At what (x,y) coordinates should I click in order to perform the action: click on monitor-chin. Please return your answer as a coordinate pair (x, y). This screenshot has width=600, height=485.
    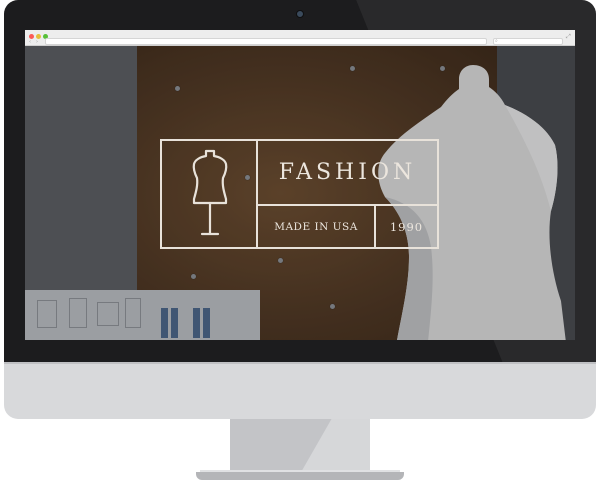
    Looking at the image, I should click on (300, 390).